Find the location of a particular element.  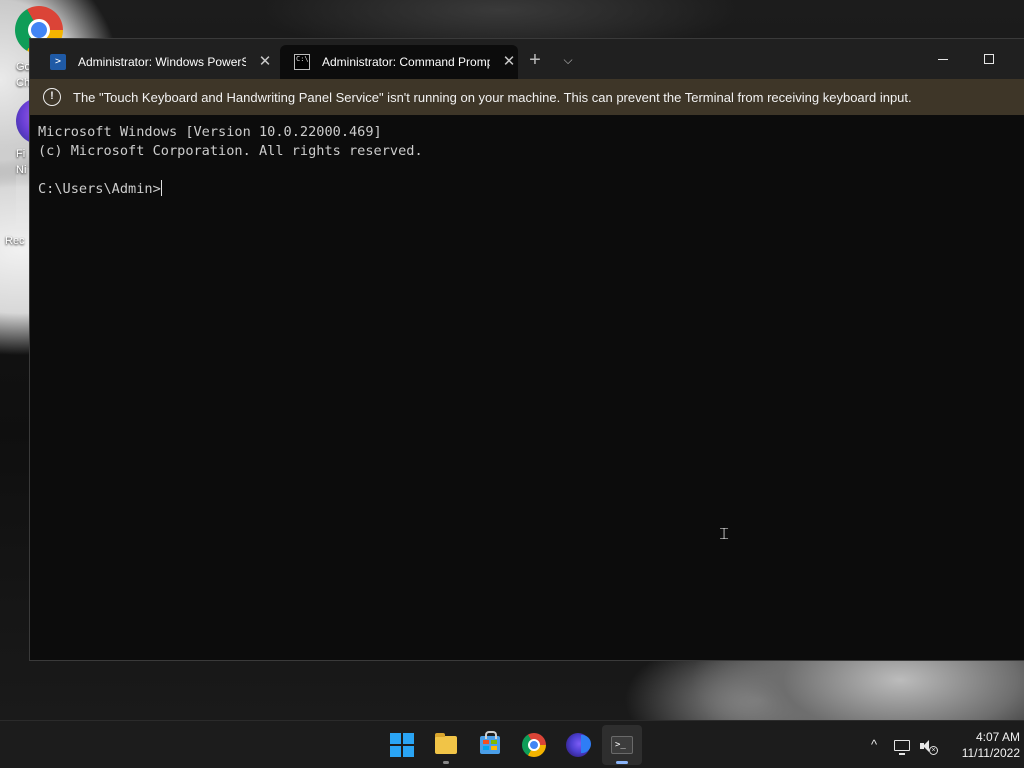

tab-title: Administrator: Windows PowerS is located at coordinates (162, 62).